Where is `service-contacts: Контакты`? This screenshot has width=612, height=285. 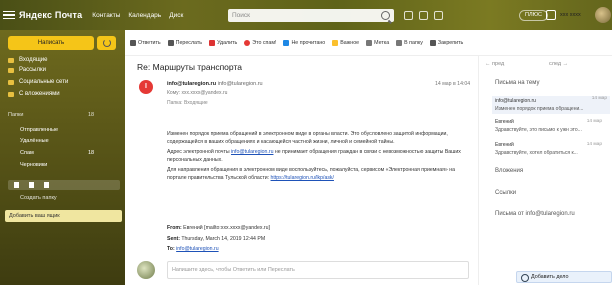 service-contacts: Контакты is located at coordinates (106, 15).